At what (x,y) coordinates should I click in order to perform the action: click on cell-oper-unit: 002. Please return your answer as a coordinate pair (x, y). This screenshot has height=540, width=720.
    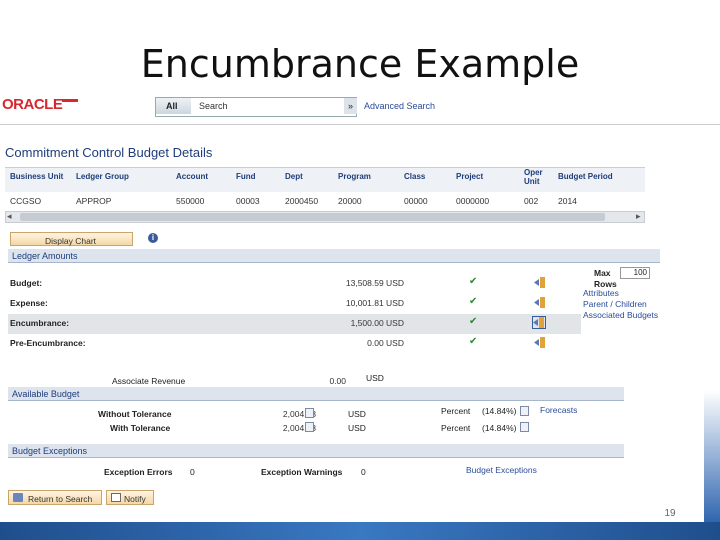
    Looking at the image, I should click on (531, 201).